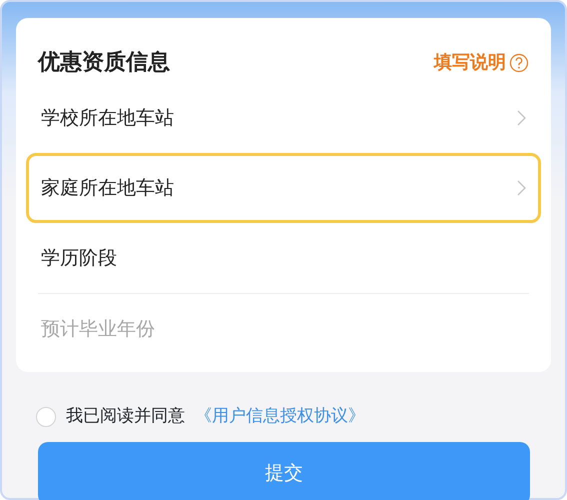 This screenshot has width=567, height=500. What do you see at coordinates (487, 62) in the screenshot?
I see `help-link: 填写说明` at bounding box center [487, 62].